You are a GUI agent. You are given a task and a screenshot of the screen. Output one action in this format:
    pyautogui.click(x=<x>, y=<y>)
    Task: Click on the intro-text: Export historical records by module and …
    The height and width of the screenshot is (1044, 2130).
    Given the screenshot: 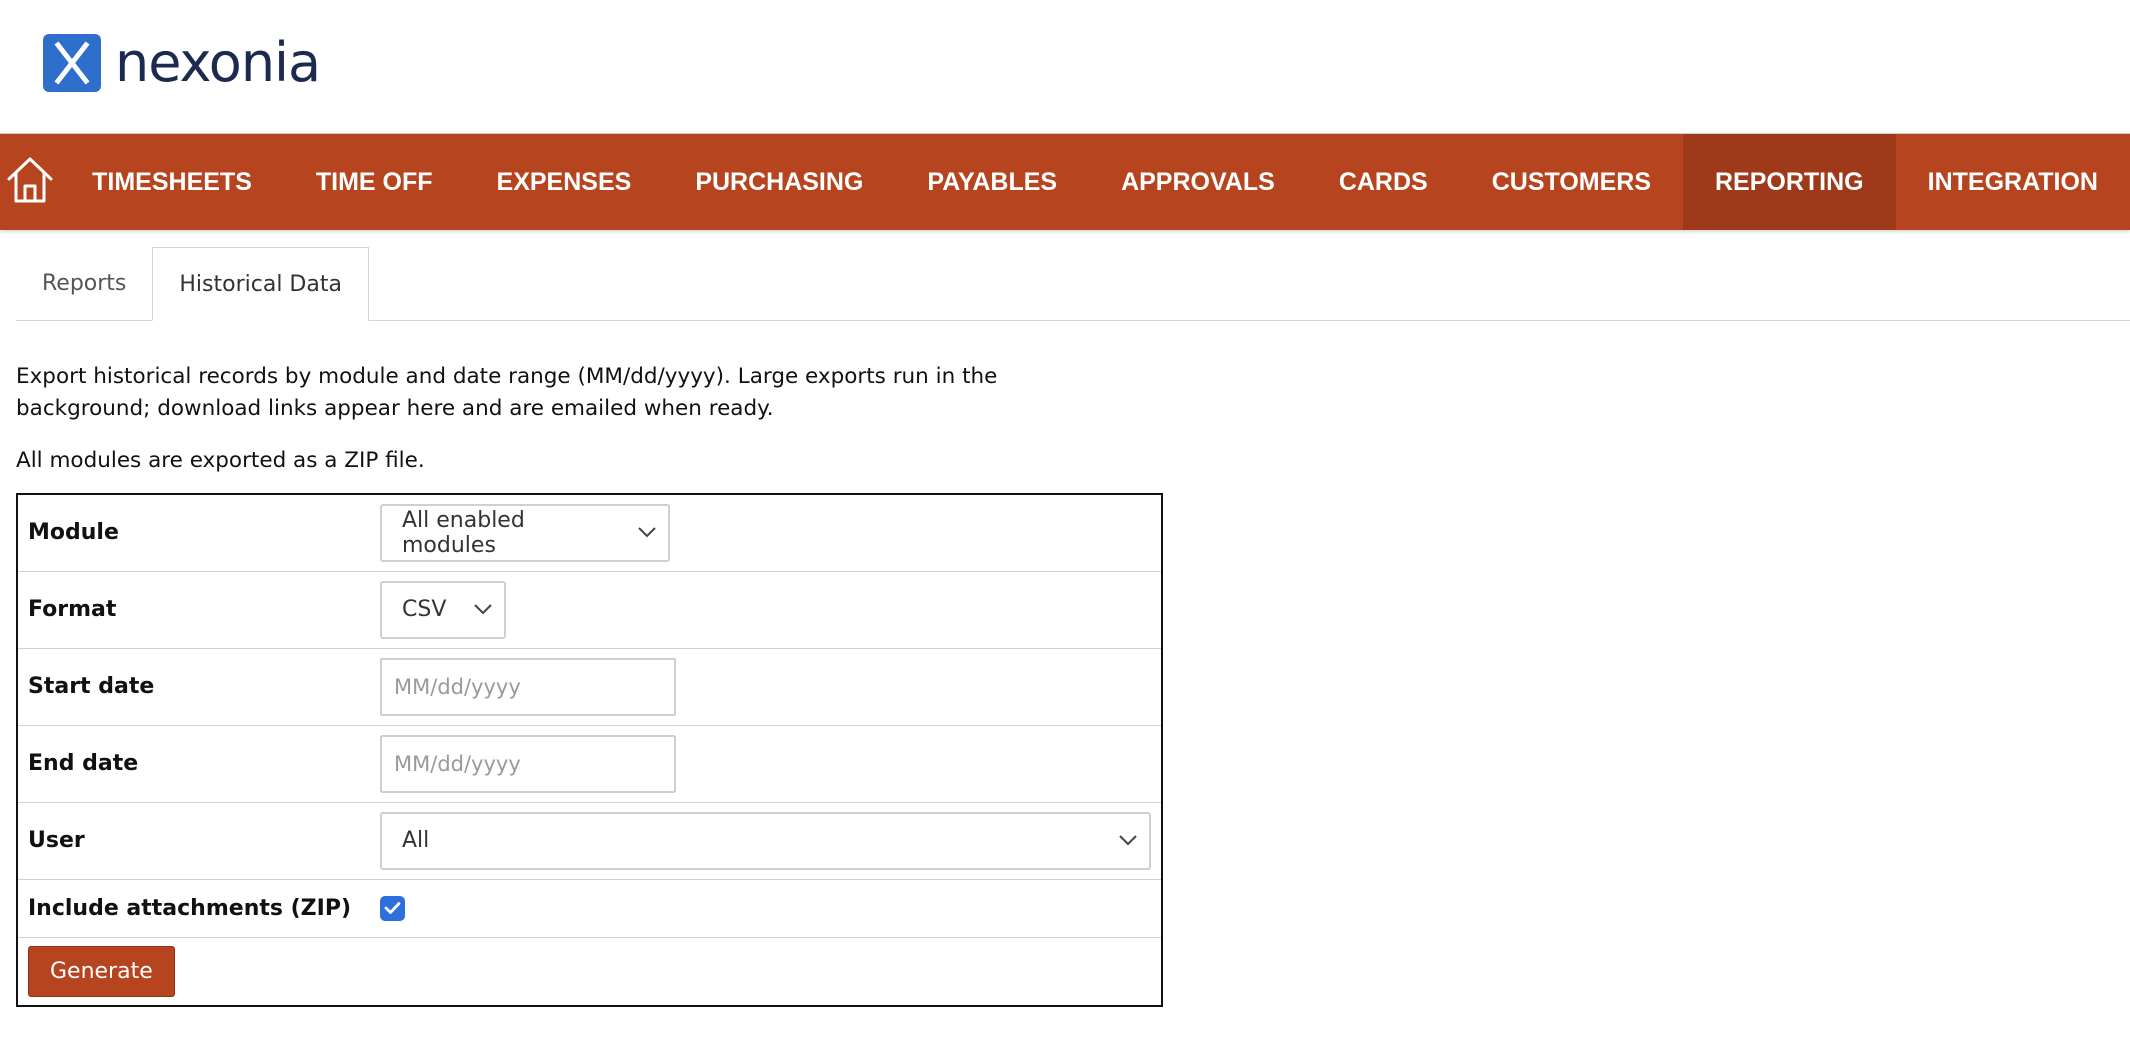 What is the action you would take?
    pyautogui.click(x=551, y=419)
    